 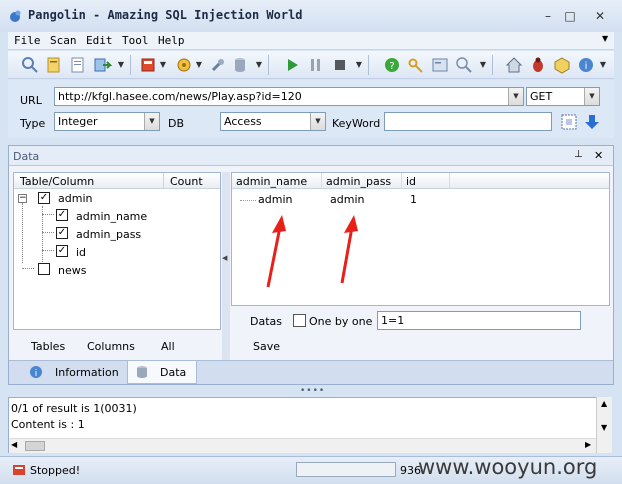 I want to click on menu-tool: Tool, so click(x=135, y=40).